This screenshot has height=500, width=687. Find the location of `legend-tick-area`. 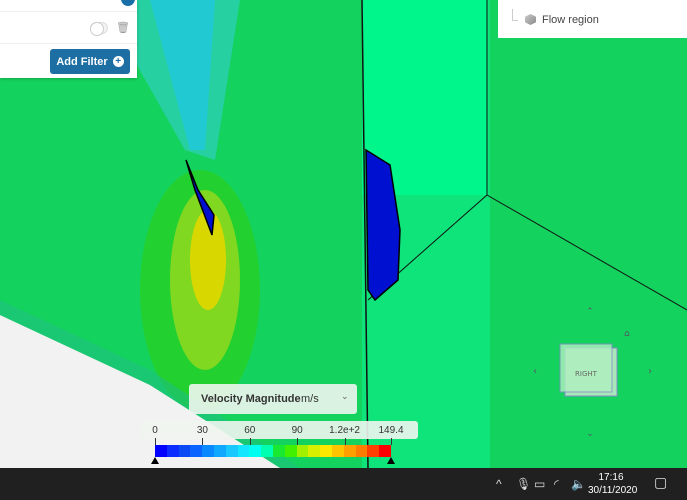

legend-tick-area is located at coordinates (280, 430).